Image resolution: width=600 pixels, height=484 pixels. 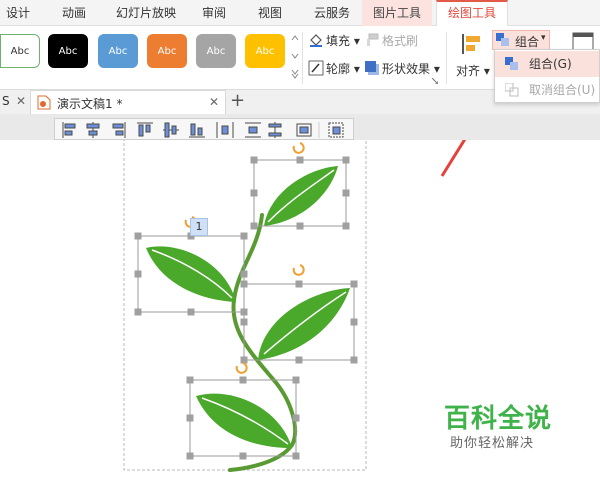 What do you see at coordinates (316, 68) in the screenshot?
I see `outline-pen-icon` at bounding box center [316, 68].